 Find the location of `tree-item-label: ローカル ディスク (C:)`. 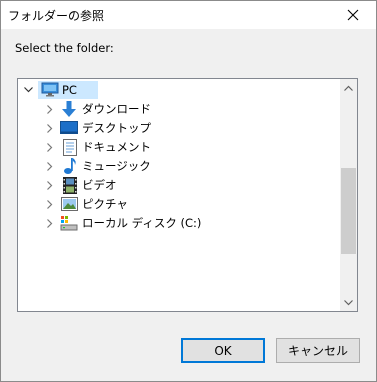

tree-item-label: ローカル ディスク (C:) is located at coordinates (142, 223).